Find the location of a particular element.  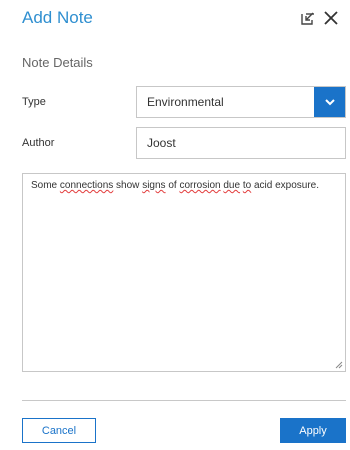

chevron-down-icon is located at coordinates (329, 102).